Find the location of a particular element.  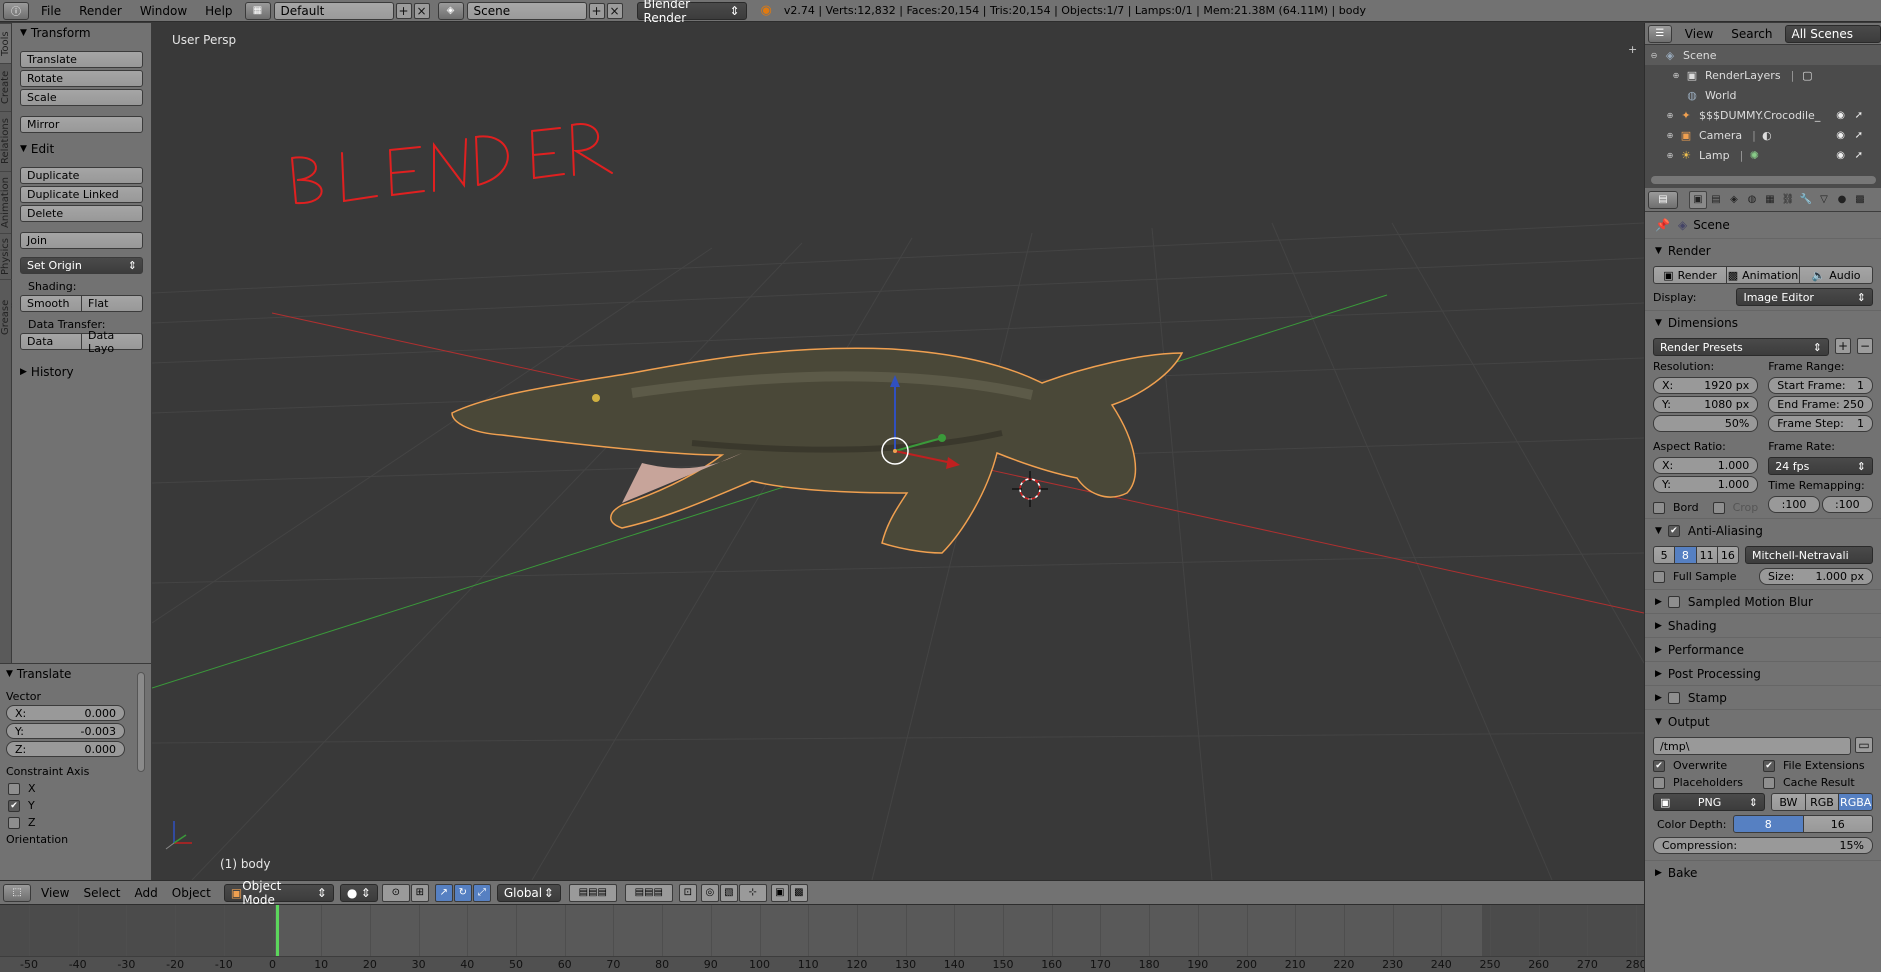

cache-result-checkbox-row: Cache Result is located at coordinates (1818, 782).